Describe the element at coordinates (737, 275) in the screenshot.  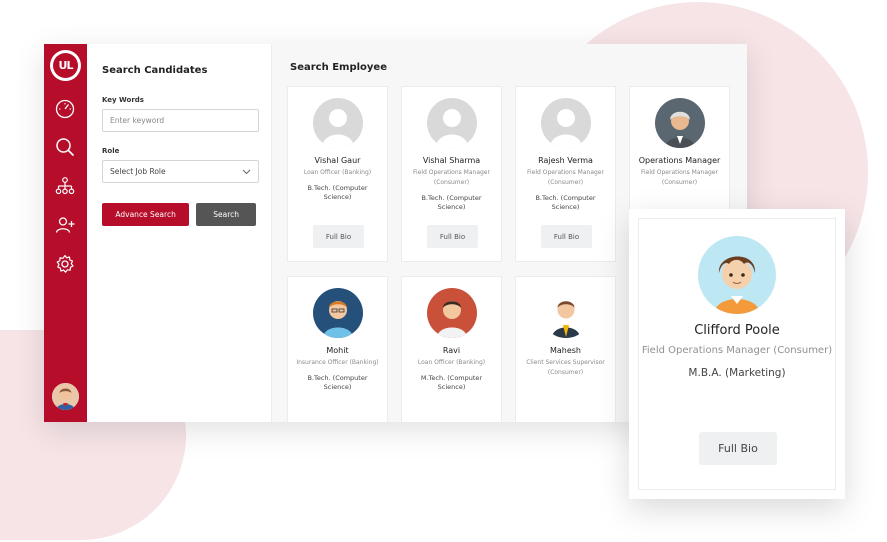
I see `profile-avatar-icon` at that location.